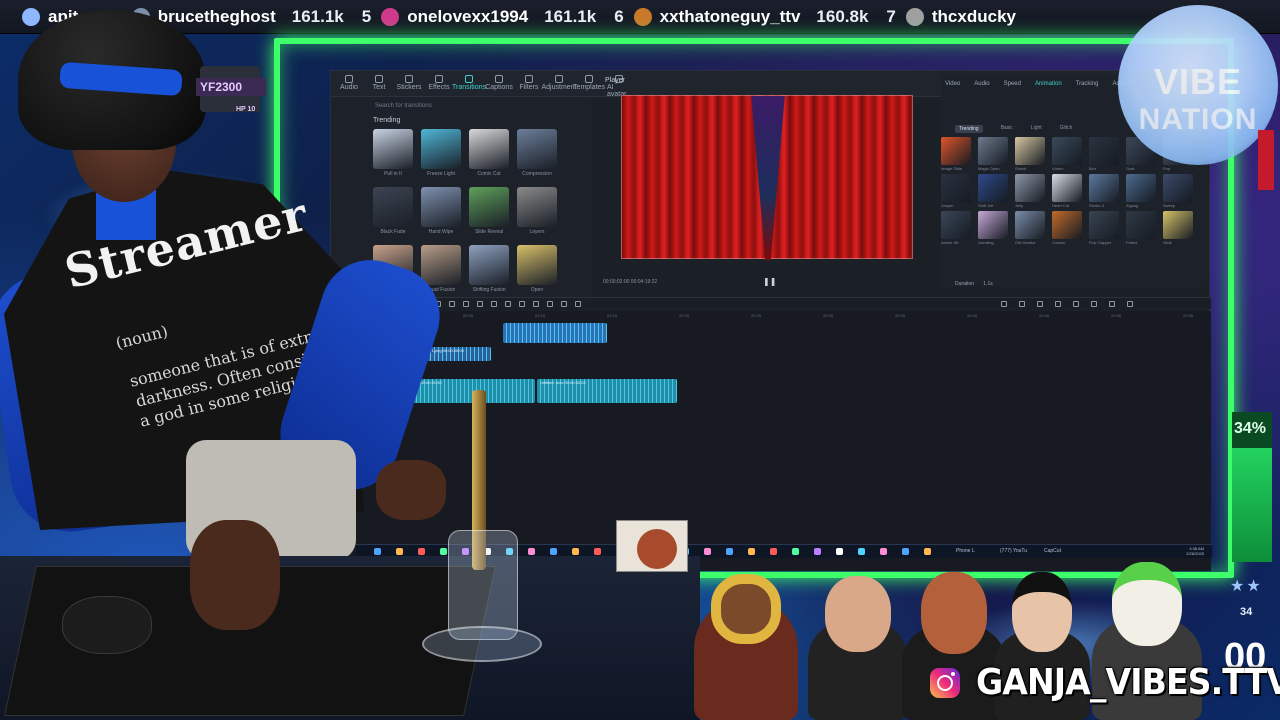  What do you see at coordinates (1104, 154) in the screenshot?
I see `animation-preset: Blur` at bounding box center [1104, 154].